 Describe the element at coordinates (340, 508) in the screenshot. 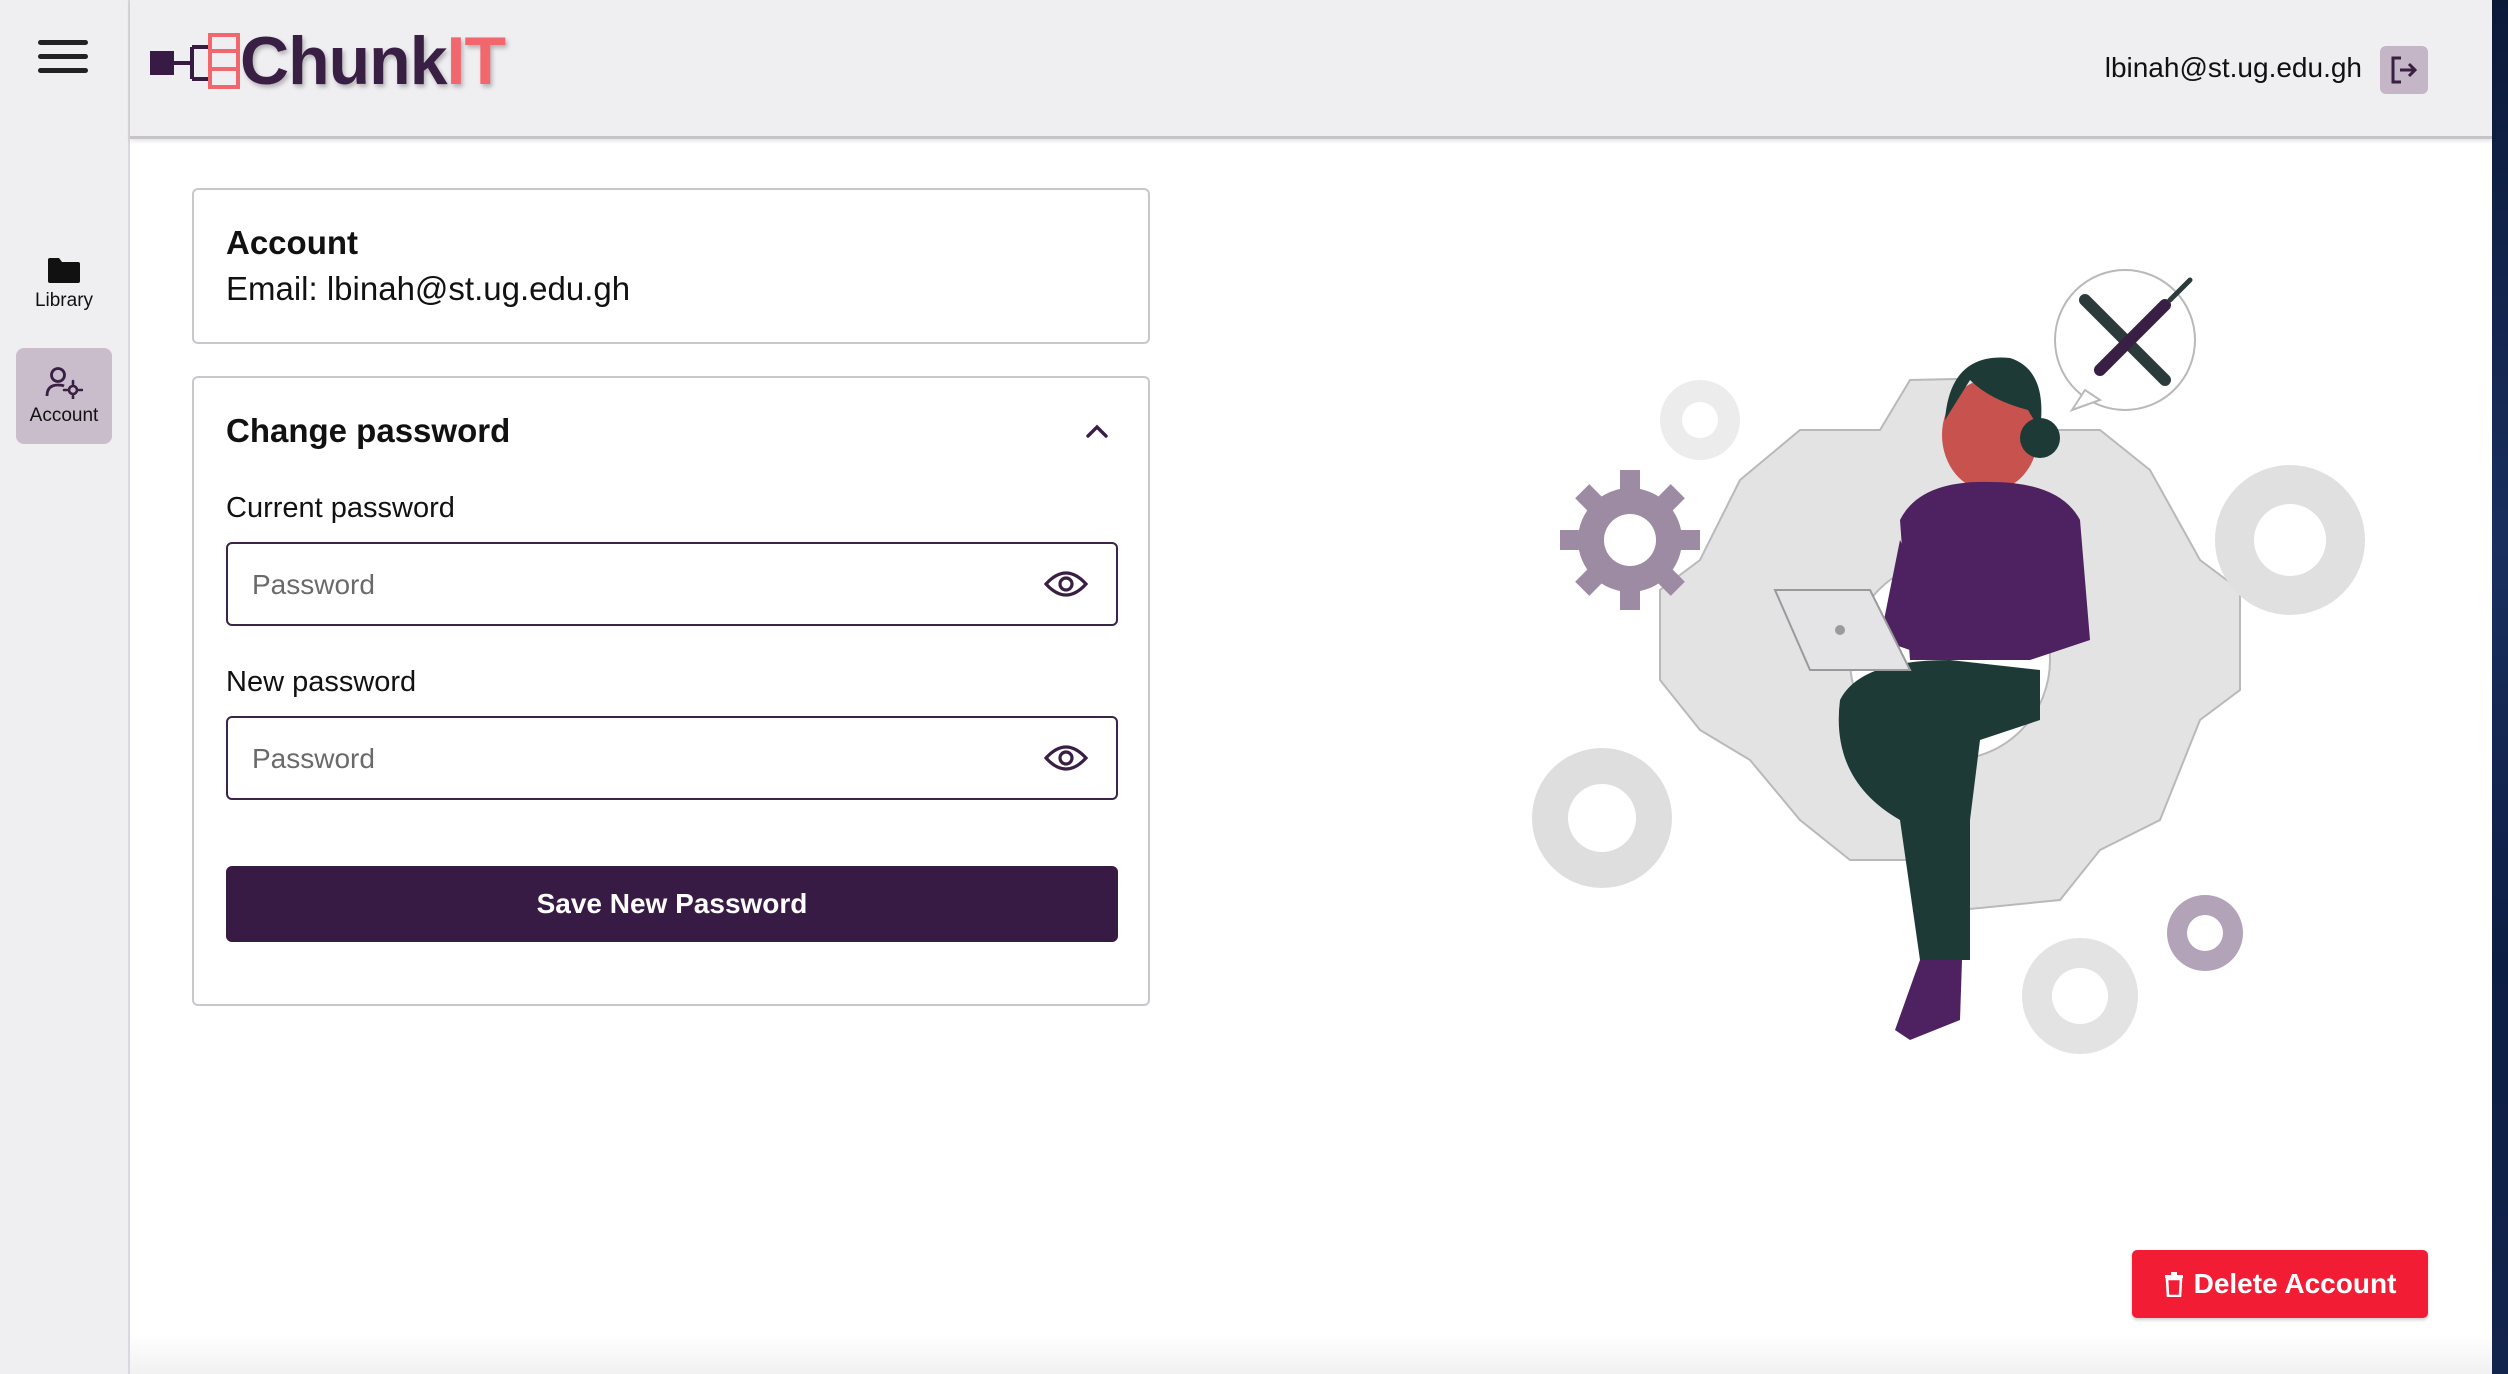

I see `current-password-label: Current password` at that location.